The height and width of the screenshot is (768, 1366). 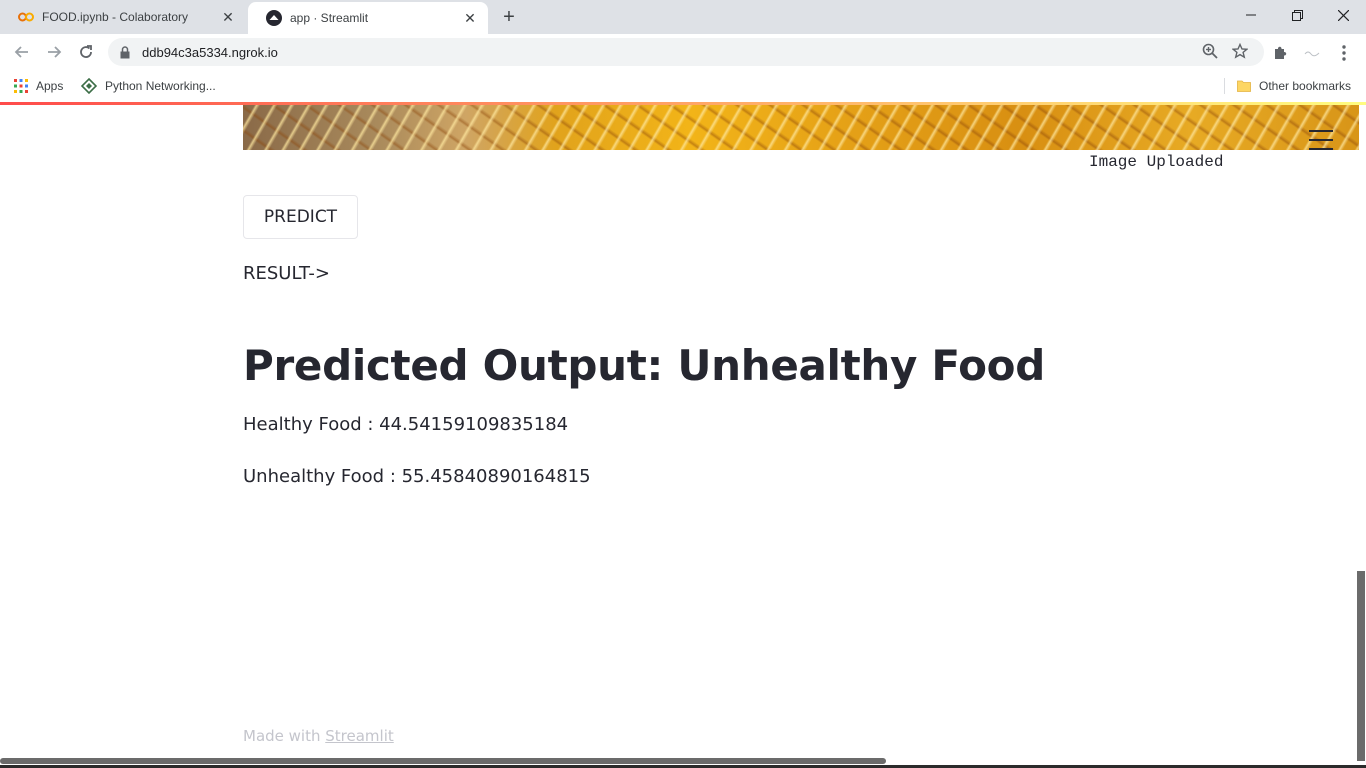 What do you see at coordinates (443, 761) in the screenshot?
I see `horizontal-scrollbar-thumb` at bounding box center [443, 761].